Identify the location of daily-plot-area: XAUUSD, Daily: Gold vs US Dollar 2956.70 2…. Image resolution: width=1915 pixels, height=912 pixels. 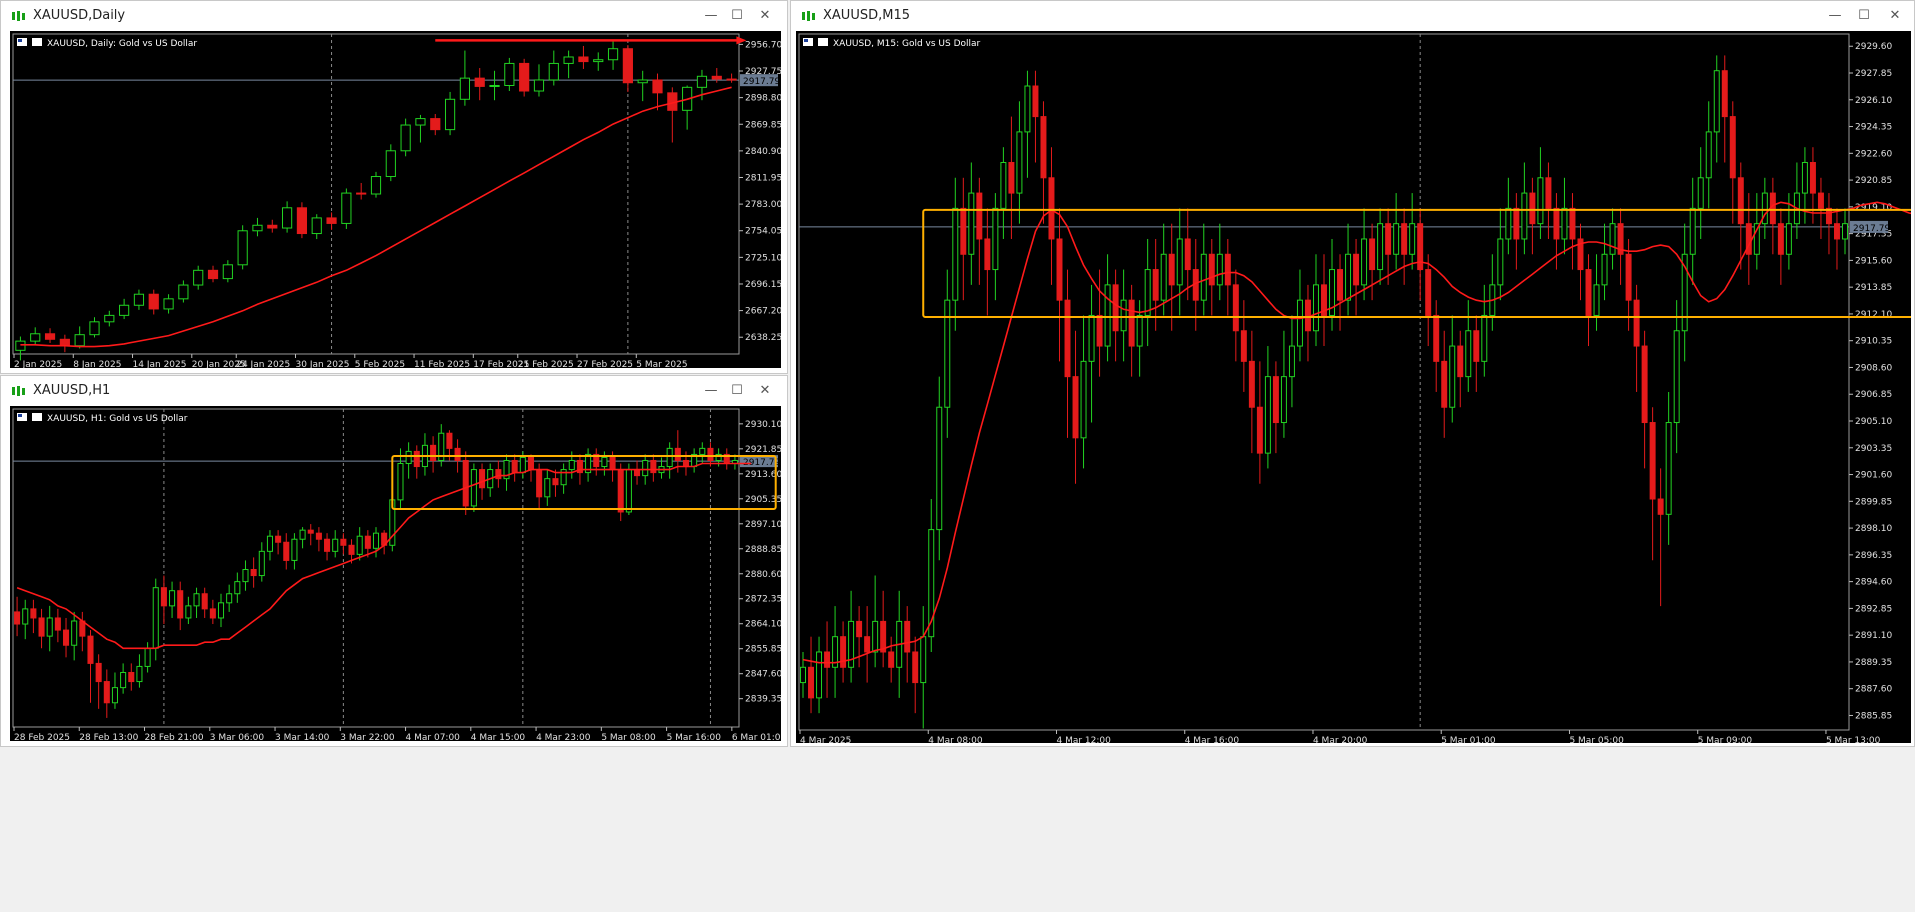
(395, 199).